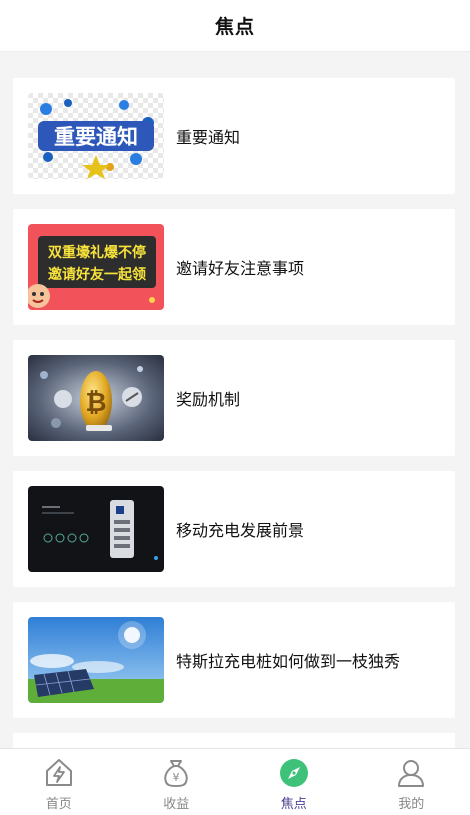 This screenshot has width=470, height=815. I want to click on bottom-tab-bar: 首页 ¥ 收益 焦点 我的, so click(235, 781).